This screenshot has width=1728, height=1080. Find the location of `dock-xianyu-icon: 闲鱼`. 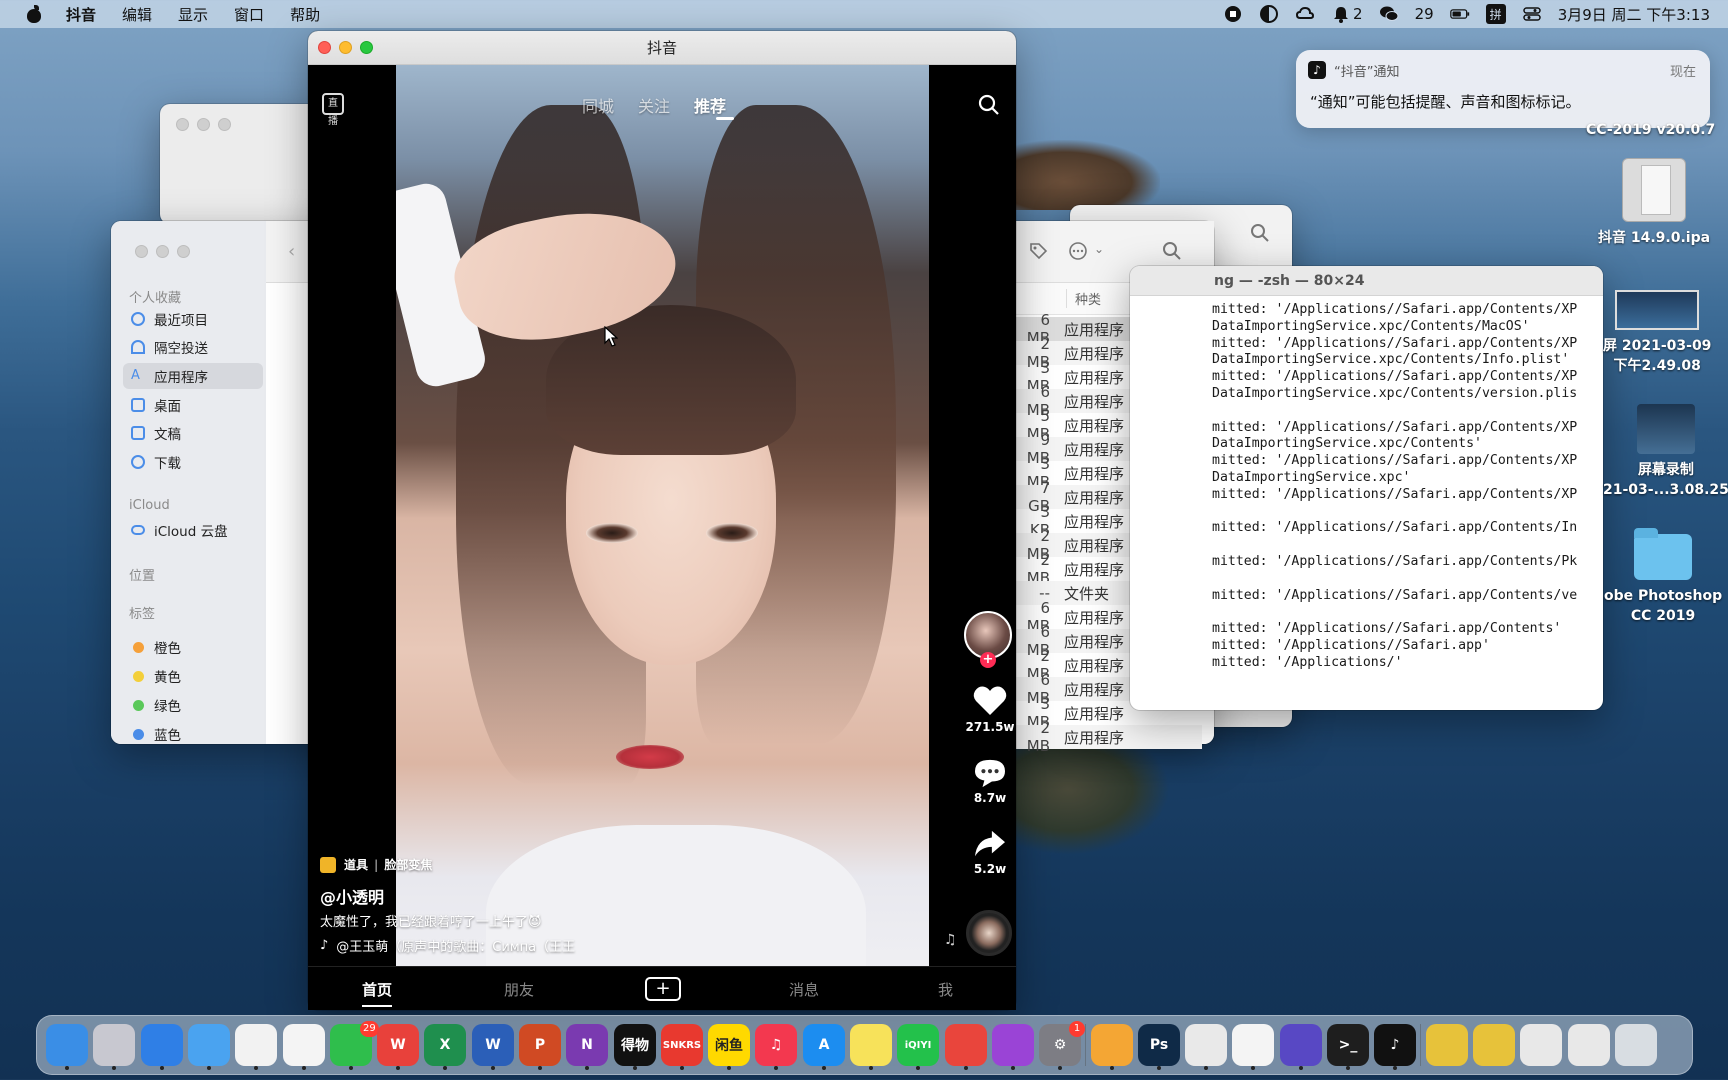

dock-xianyu-icon: 闲鱼 is located at coordinates (729, 1045).